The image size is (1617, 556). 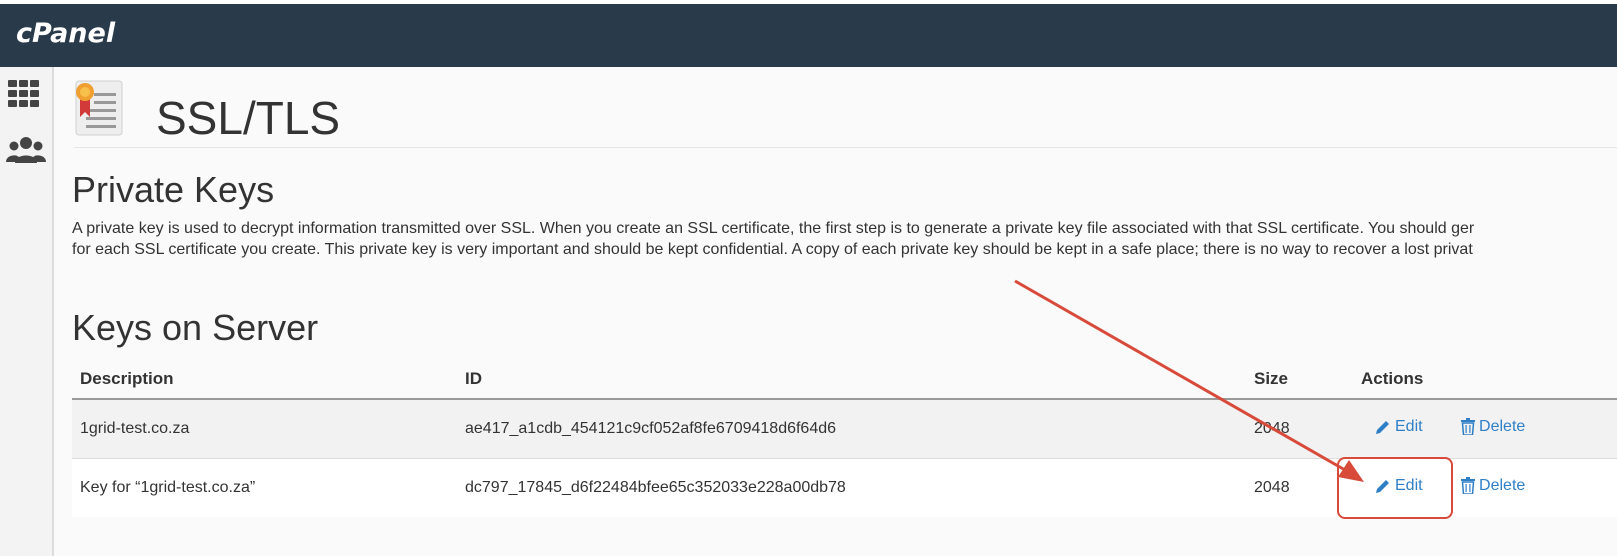 What do you see at coordinates (264, 487) in the screenshot?
I see `key-description: Key for “1grid-test.co.za”` at bounding box center [264, 487].